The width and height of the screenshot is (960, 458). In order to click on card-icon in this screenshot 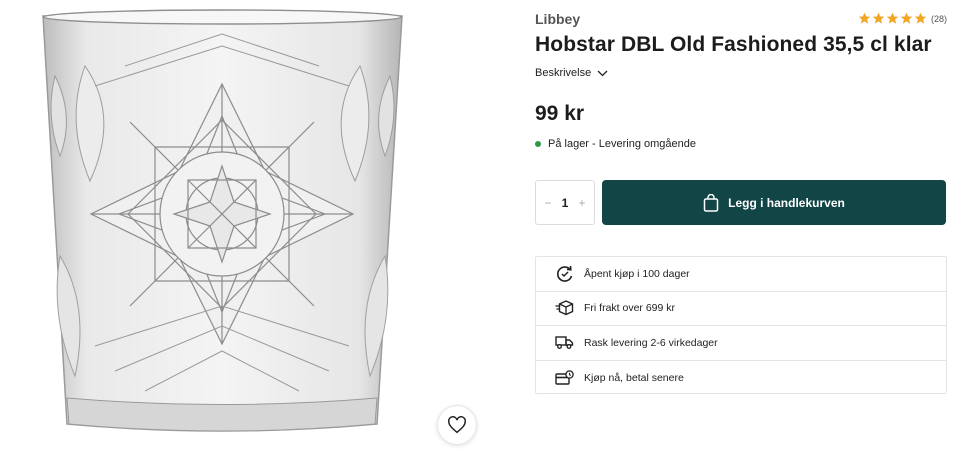, I will do `click(564, 377)`.